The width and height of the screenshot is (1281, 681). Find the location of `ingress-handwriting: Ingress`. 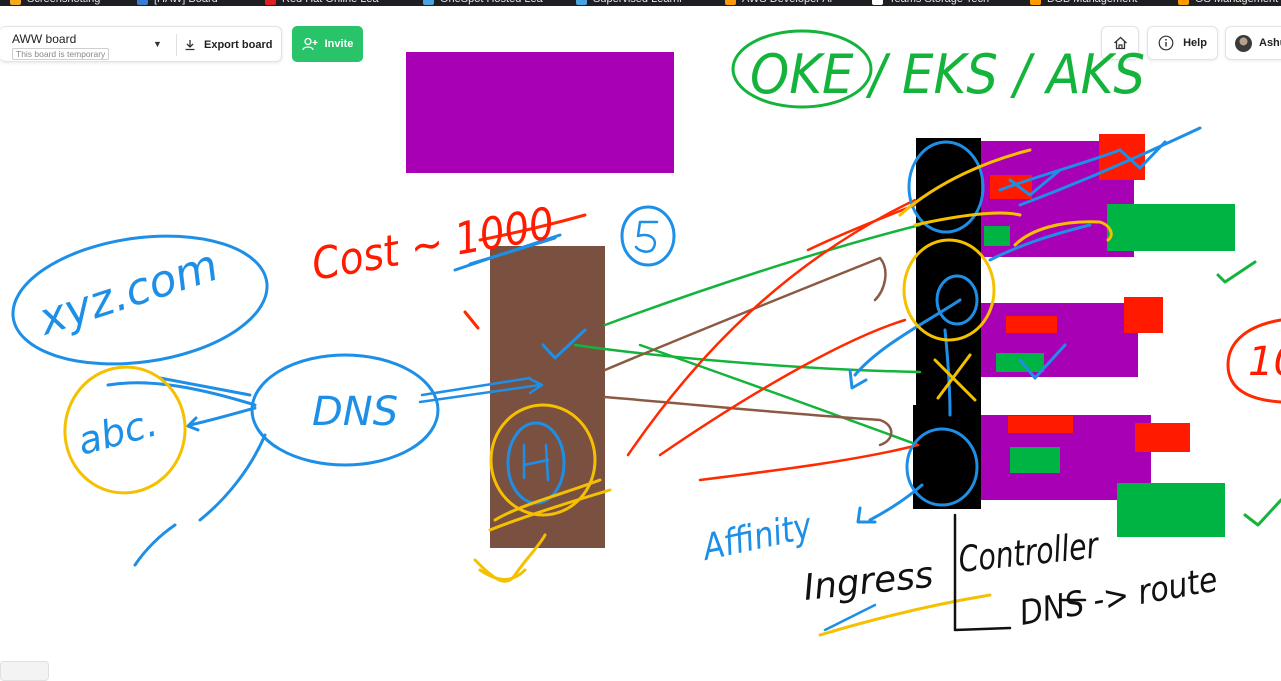

ingress-handwriting: Ingress is located at coordinates (869, 582).